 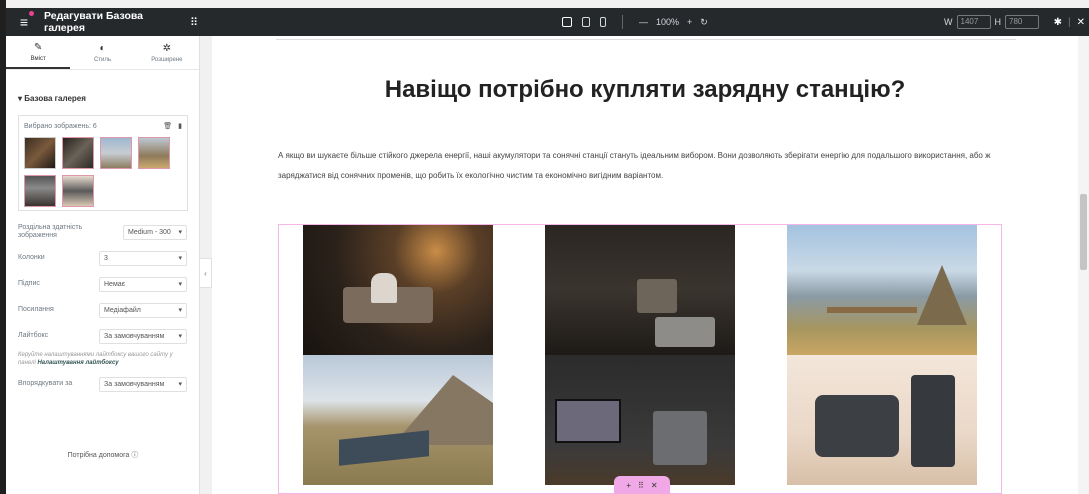 I want to click on width-label: W, so click(x=948, y=22).